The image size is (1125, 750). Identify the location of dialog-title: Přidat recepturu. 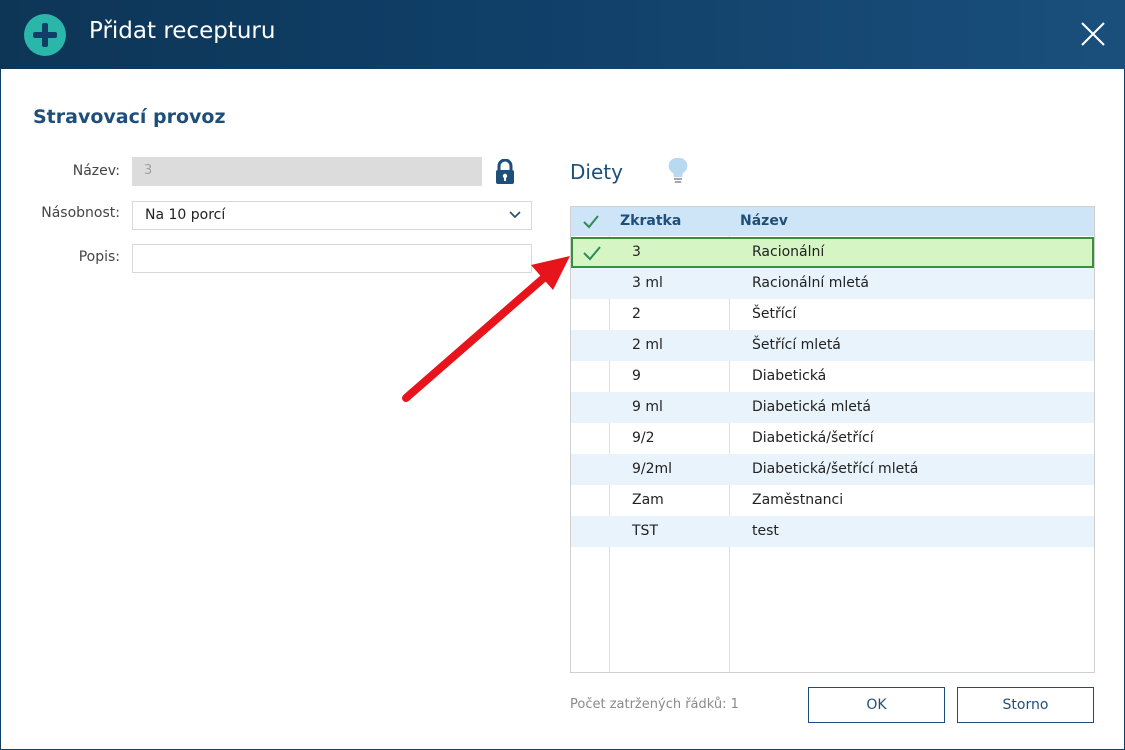
(182, 31).